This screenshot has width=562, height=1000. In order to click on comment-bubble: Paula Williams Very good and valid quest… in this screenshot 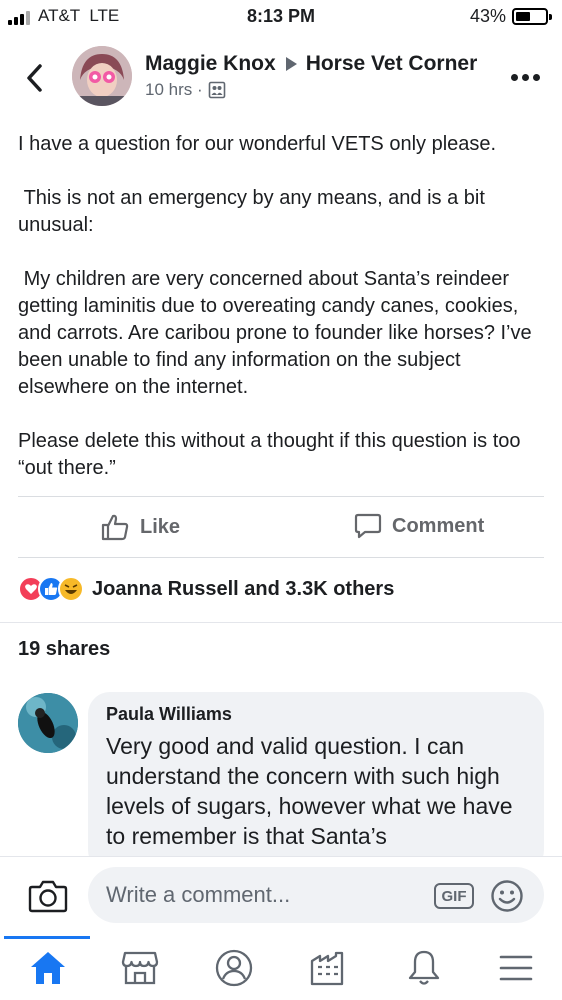, I will do `click(316, 782)`.